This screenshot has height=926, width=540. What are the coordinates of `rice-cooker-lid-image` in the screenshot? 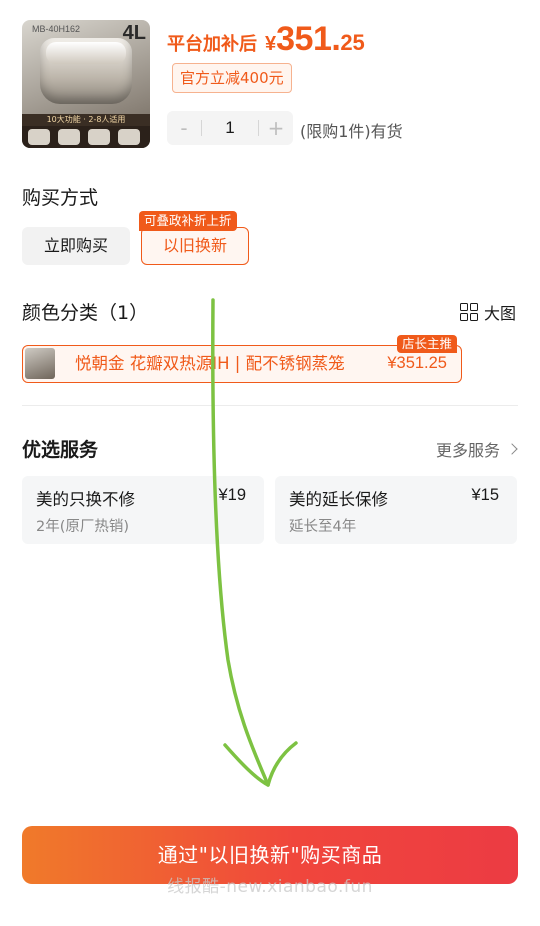 It's located at (86, 53).